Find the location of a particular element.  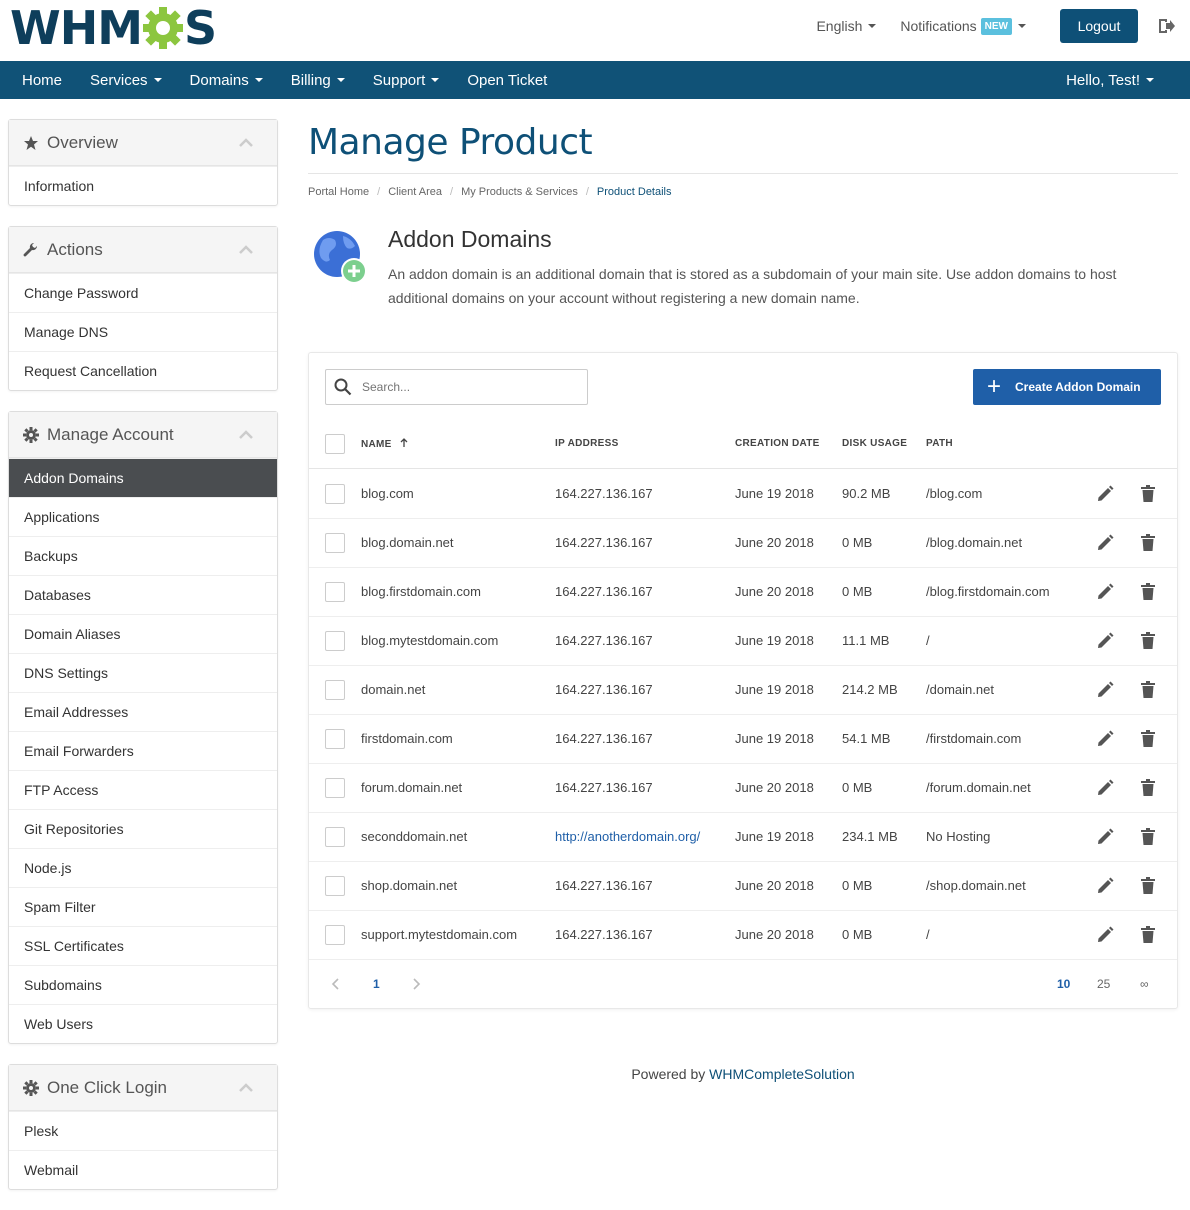

prev-page-icon is located at coordinates (336, 984).